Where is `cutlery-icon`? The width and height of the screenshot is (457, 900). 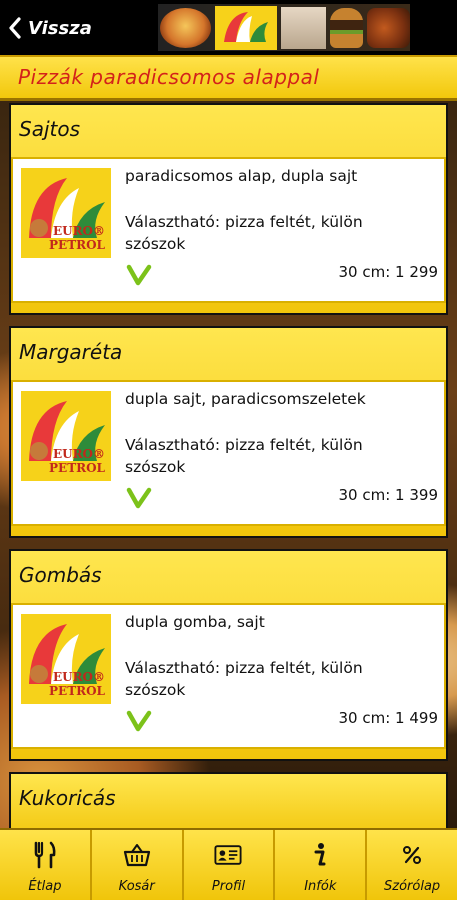 cutlery-icon is located at coordinates (45, 855).